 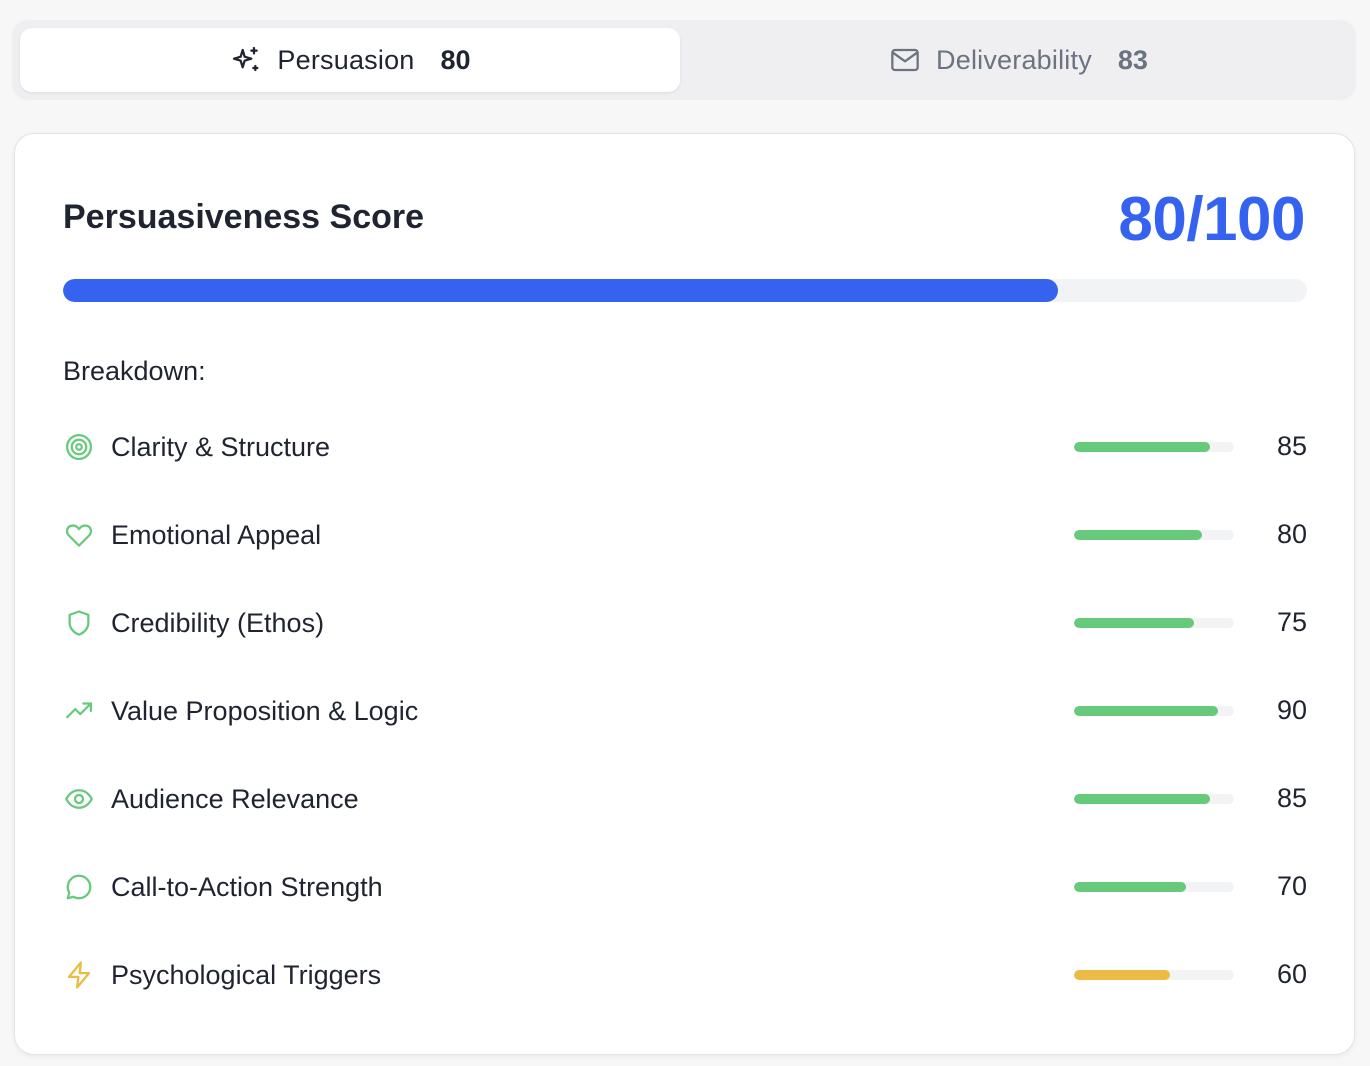 I want to click on eye-icon, so click(x=79, y=799).